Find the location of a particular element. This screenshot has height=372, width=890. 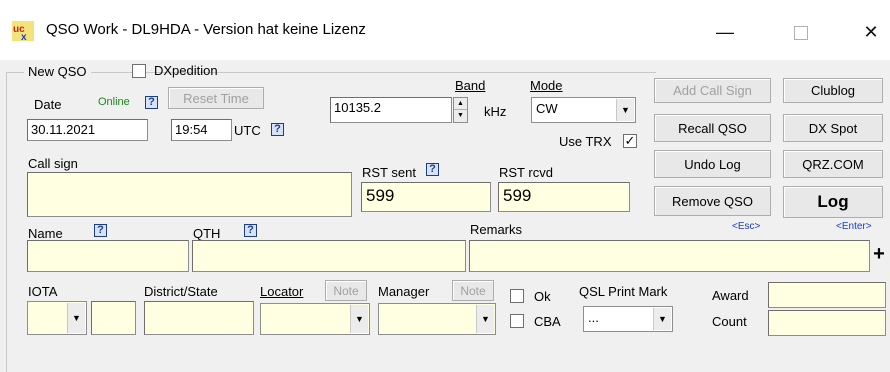

locator-label: Locator is located at coordinates (282, 291).